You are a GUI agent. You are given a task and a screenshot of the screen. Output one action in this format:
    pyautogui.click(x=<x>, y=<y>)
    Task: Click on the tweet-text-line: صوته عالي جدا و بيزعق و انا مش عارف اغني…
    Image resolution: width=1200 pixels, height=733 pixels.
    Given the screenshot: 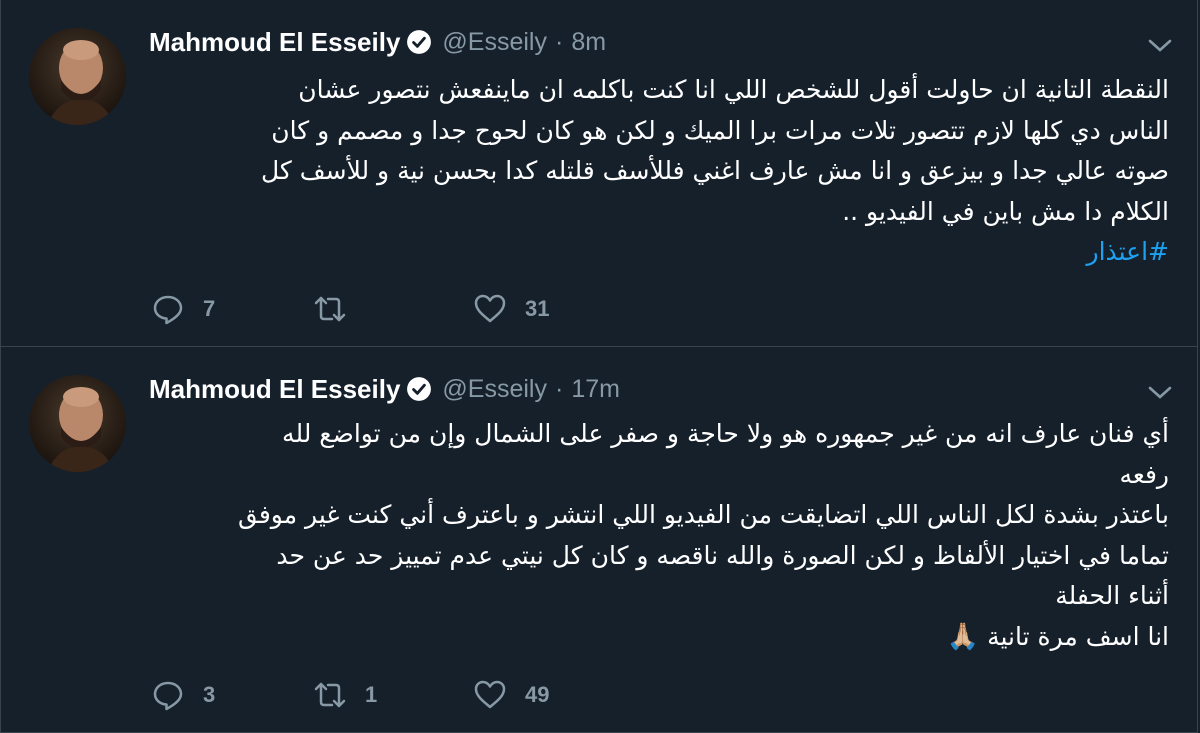 What is the action you would take?
    pyautogui.click(x=714, y=170)
    